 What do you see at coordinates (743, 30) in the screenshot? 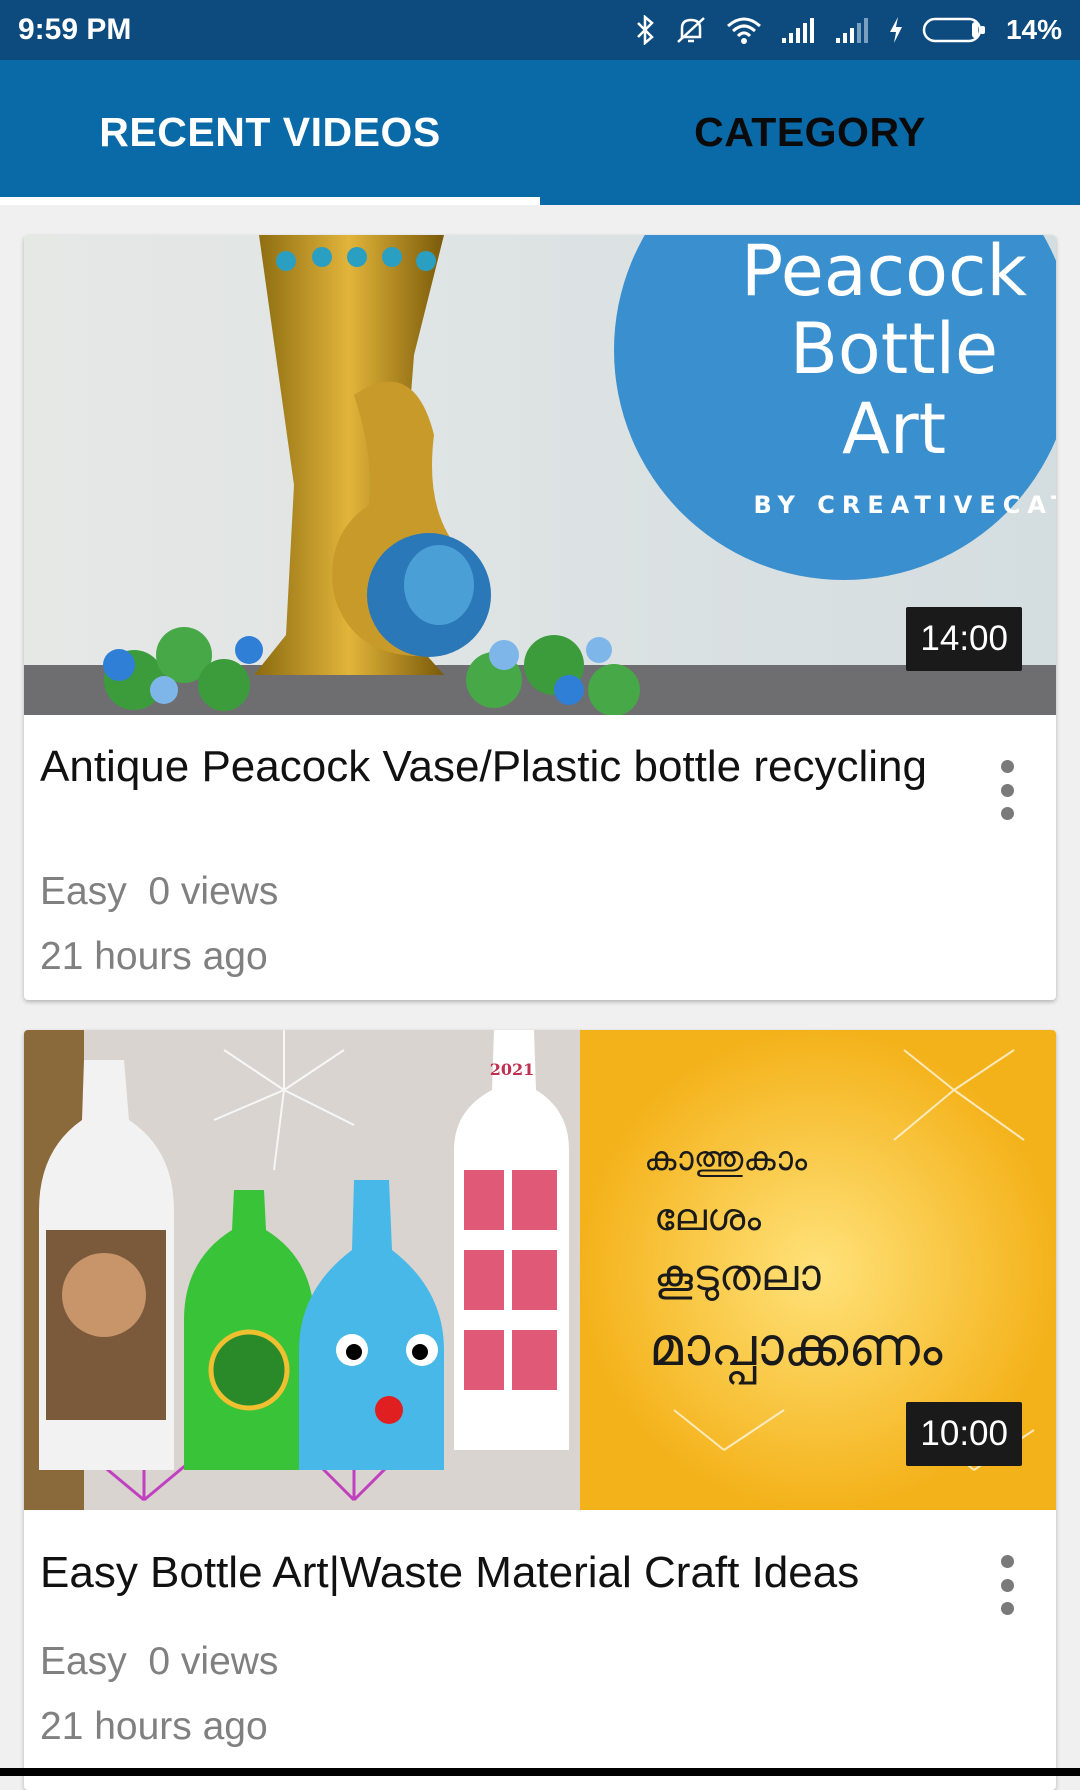
I see `wifi-icon` at bounding box center [743, 30].